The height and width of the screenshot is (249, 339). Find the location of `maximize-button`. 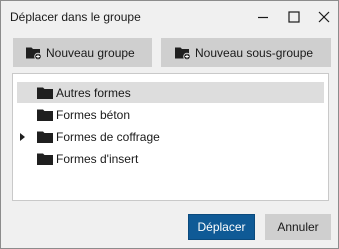

maximize-button is located at coordinates (294, 17).